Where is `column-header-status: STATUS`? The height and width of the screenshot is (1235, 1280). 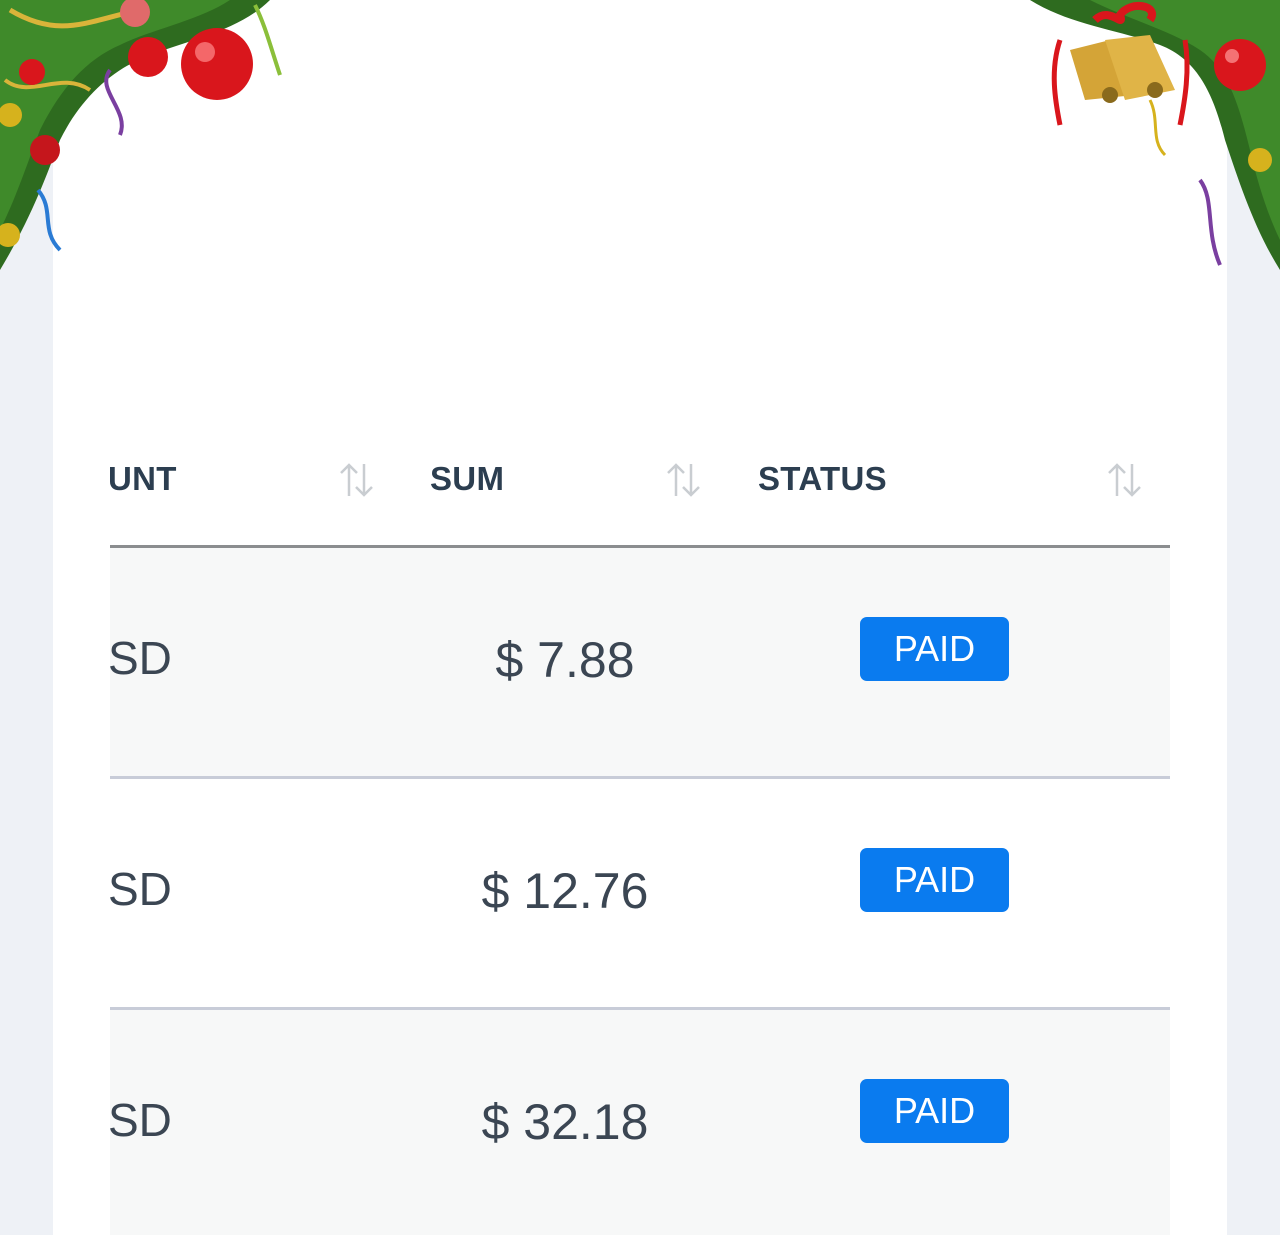
column-header-status: STATUS is located at coordinates (822, 479).